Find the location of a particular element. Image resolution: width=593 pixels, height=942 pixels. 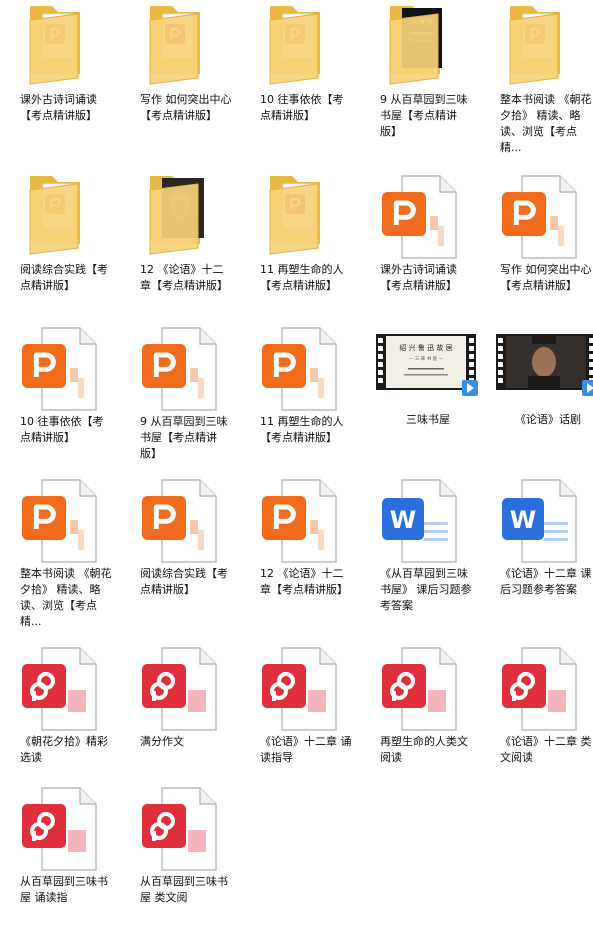

file-item-folder: 课外古诗词诵读【考点精讲版】 is located at coordinates (67, 80).